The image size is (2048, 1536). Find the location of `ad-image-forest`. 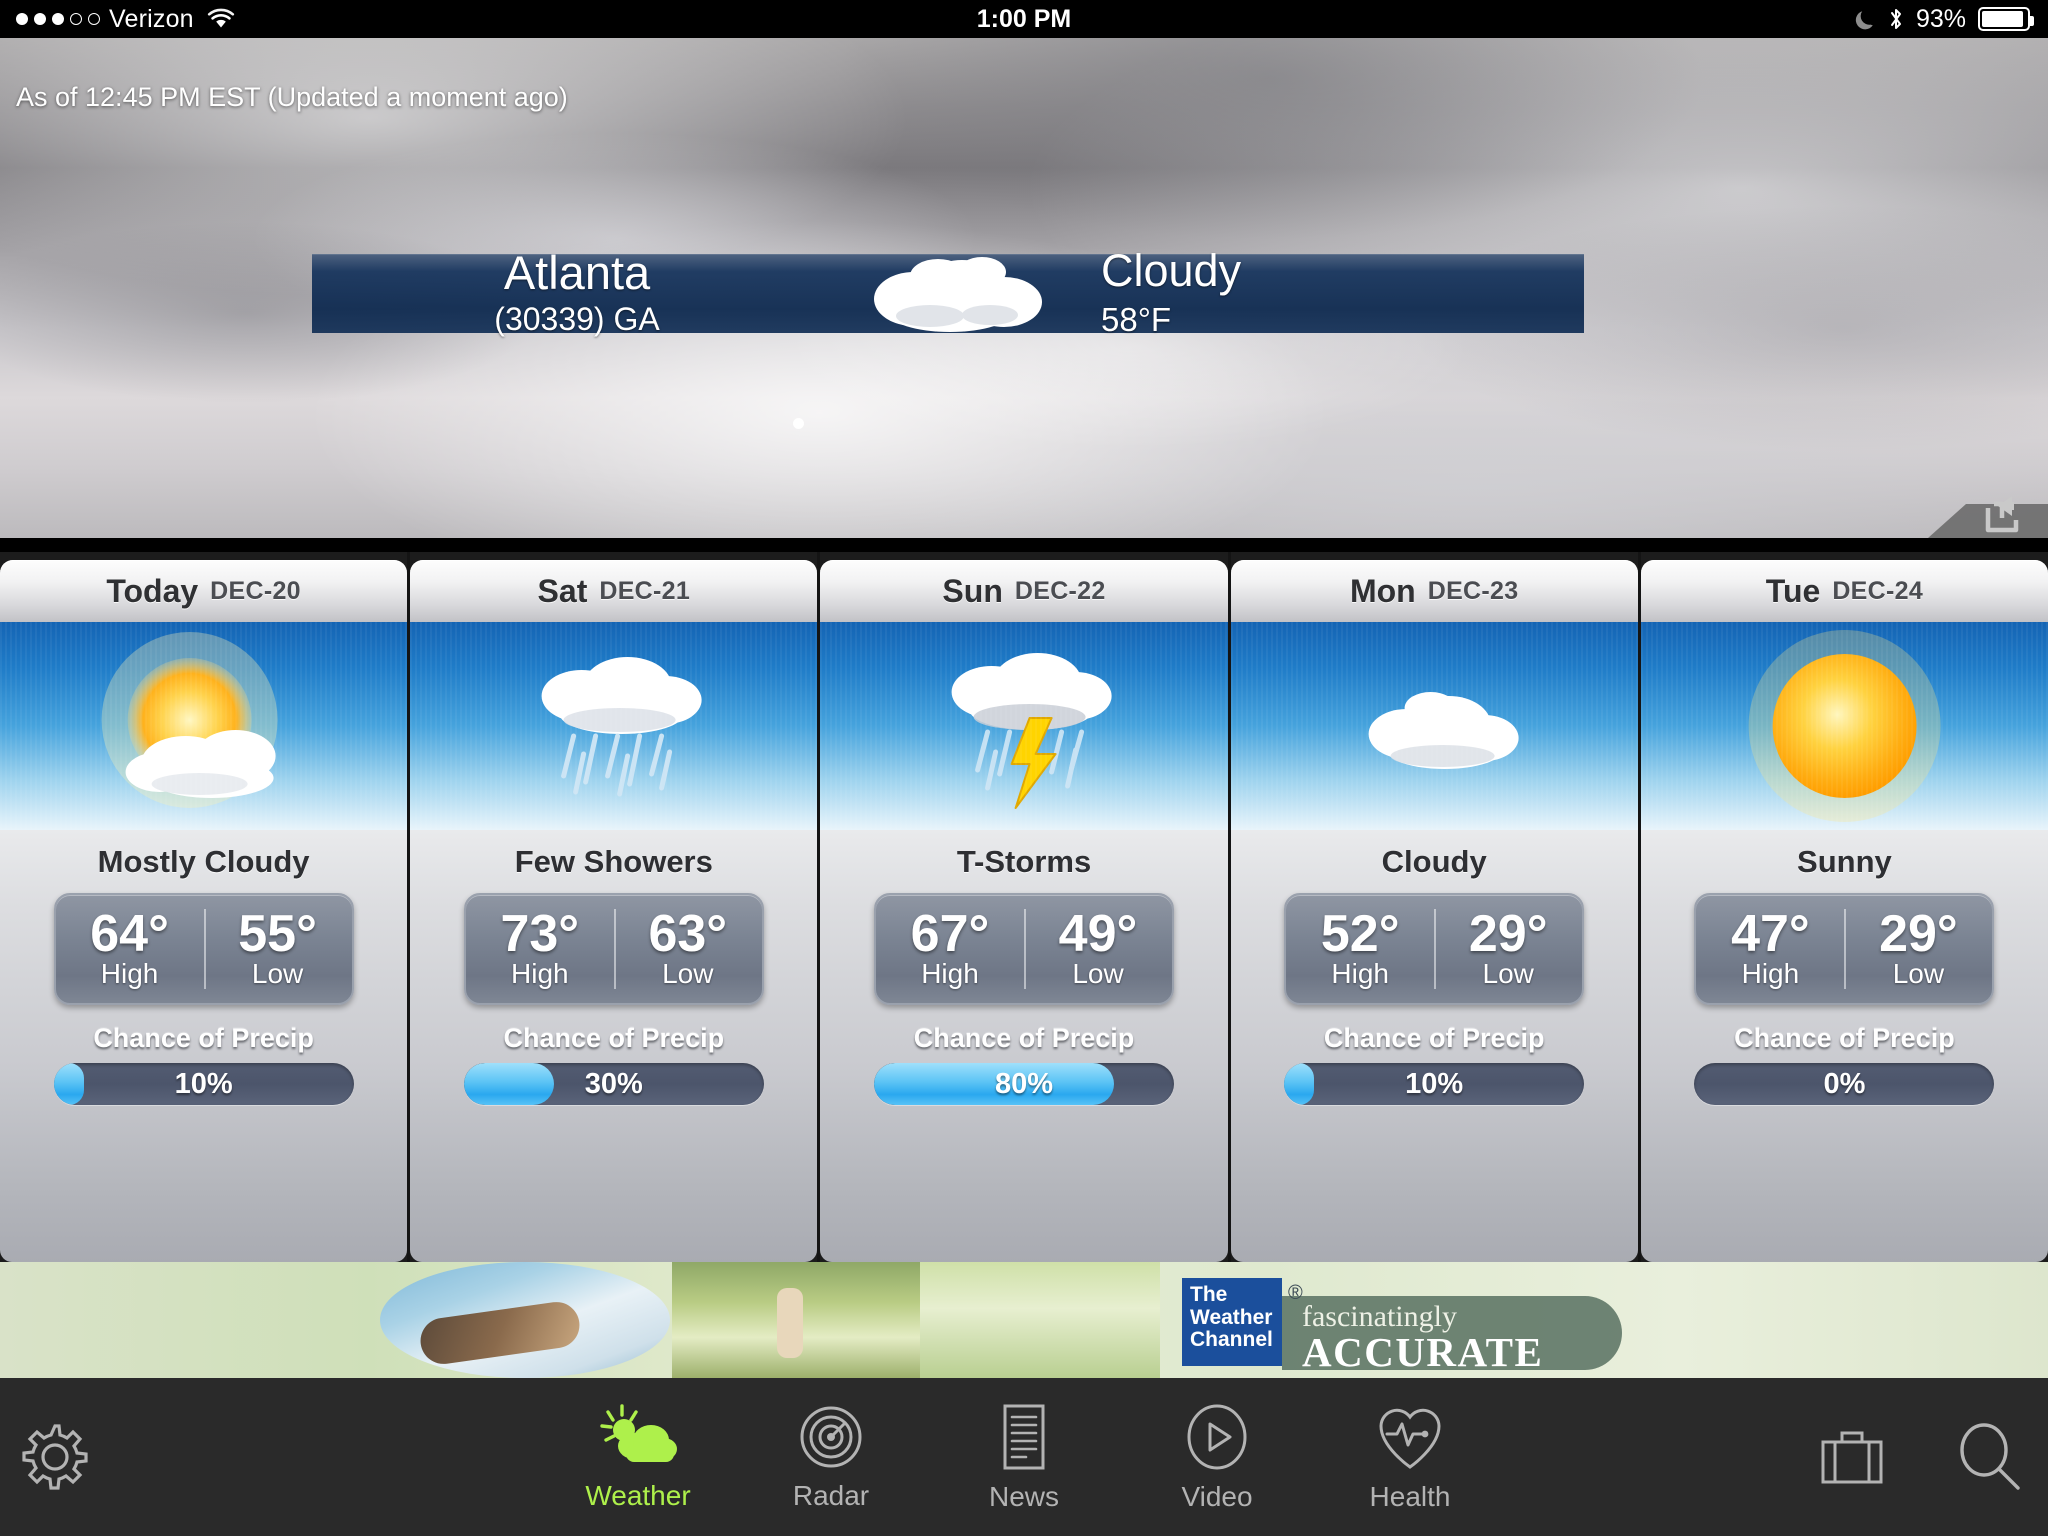

ad-image-forest is located at coordinates (796, 1320).